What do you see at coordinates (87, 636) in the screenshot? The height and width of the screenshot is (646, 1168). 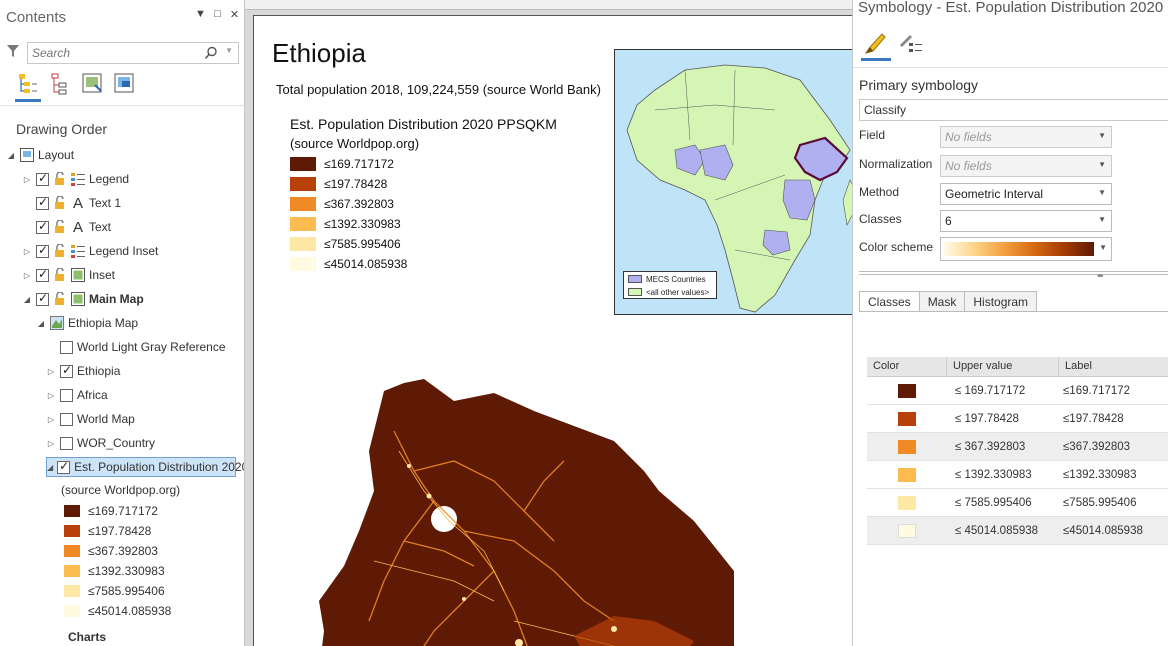 I see `tree-item-charts: Charts` at bounding box center [87, 636].